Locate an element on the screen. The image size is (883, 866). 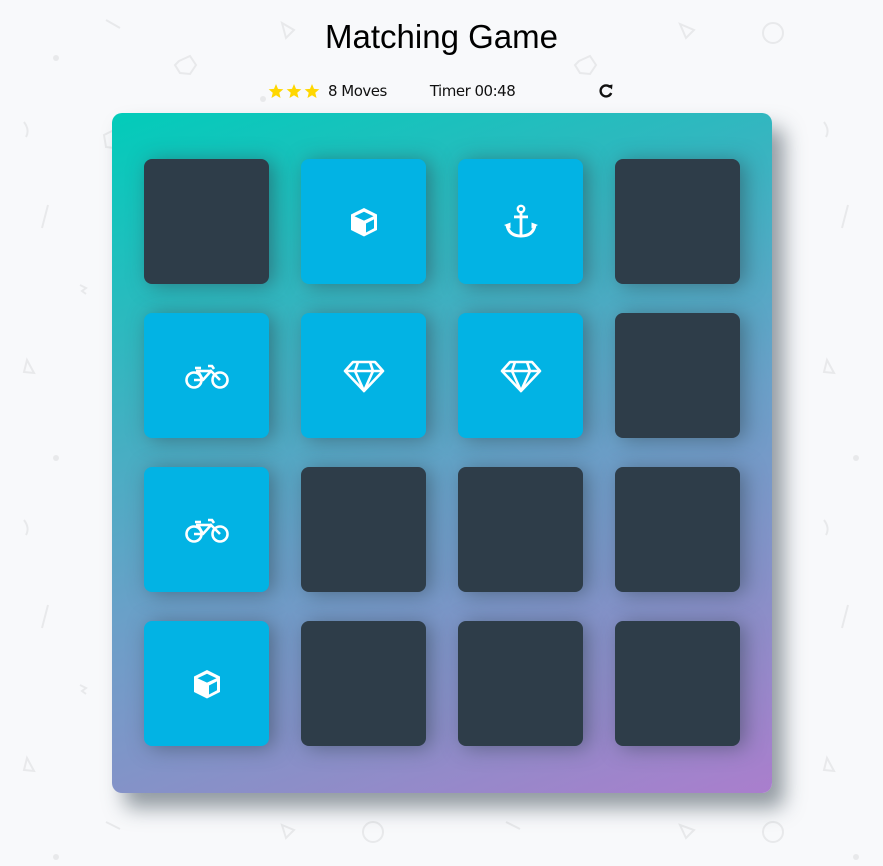
restart-button is located at coordinates (606, 91).